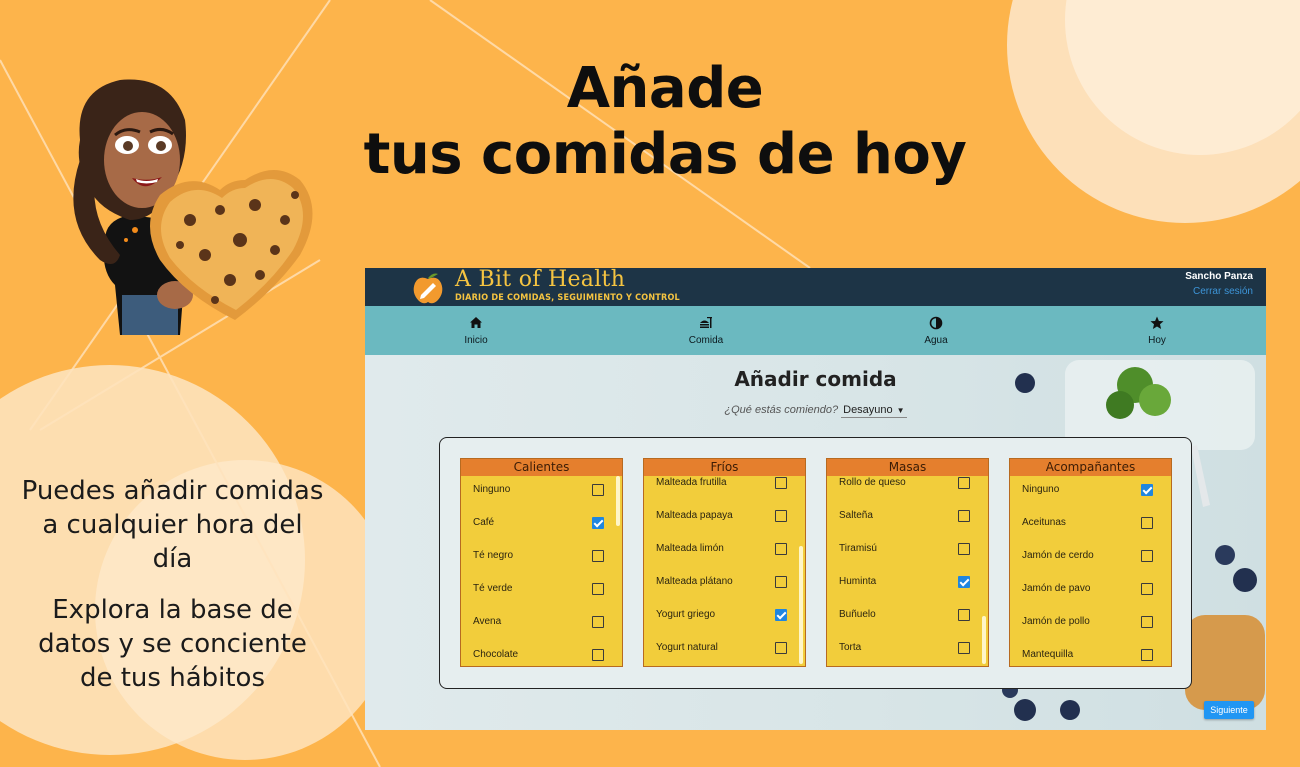  I want to click on item-label: Avena, so click(487, 621).